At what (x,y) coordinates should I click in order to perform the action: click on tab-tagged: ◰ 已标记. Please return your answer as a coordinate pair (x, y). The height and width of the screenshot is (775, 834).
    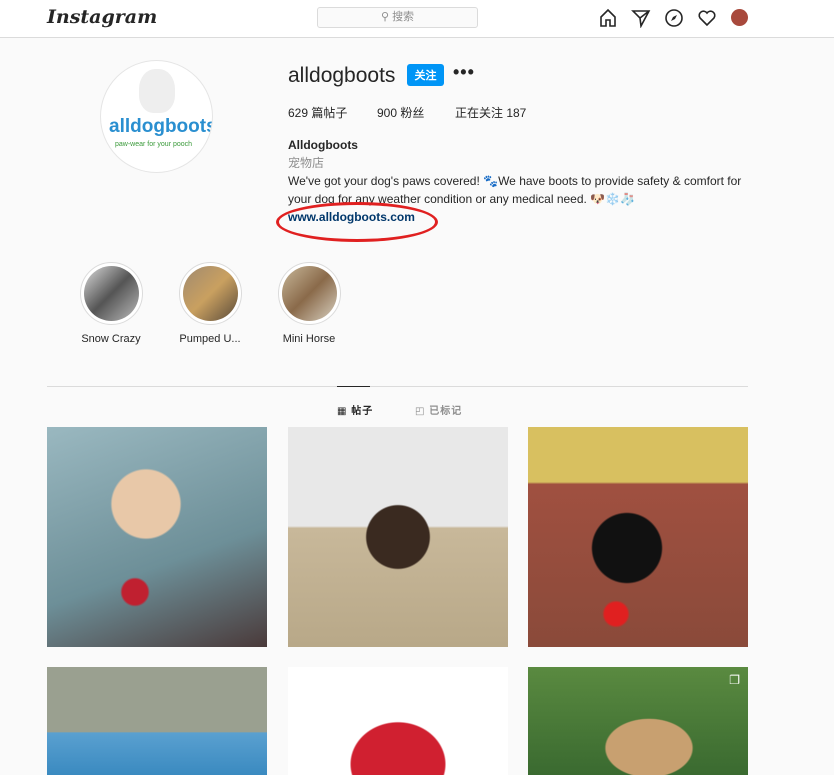
    Looking at the image, I should click on (438, 409).